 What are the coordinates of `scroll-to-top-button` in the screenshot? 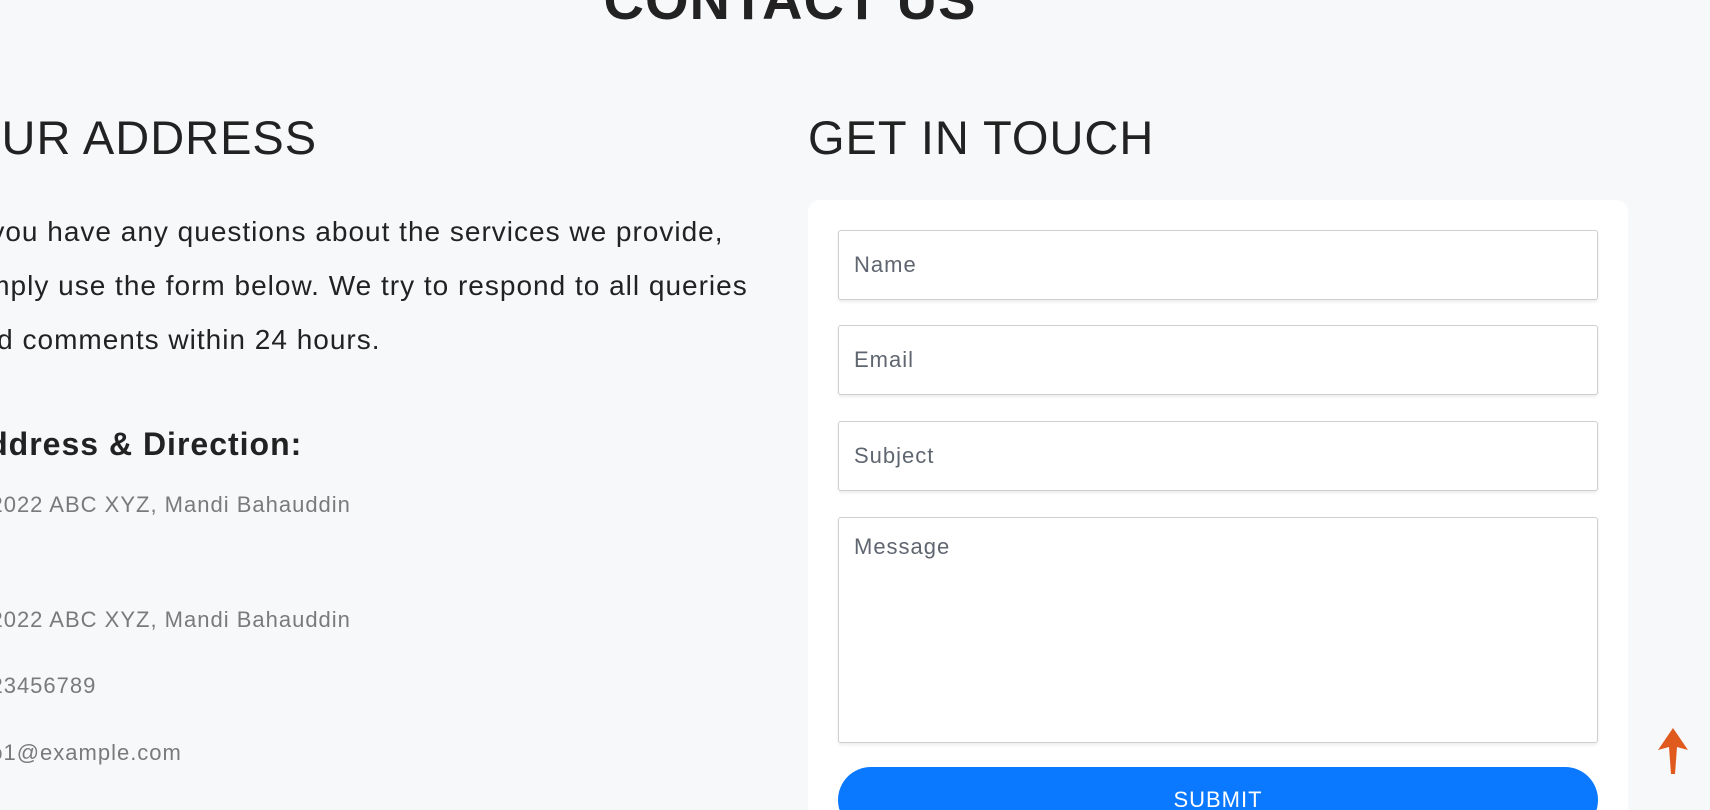 It's located at (1673, 751).